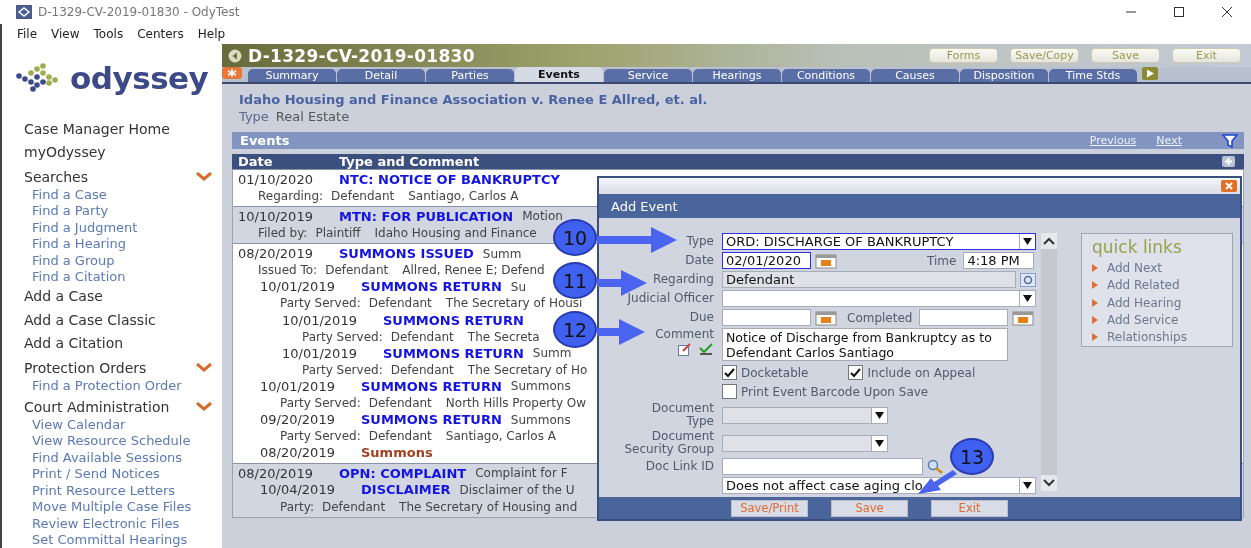 The width and height of the screenshot is (1251, 548). What do you see at coordinates (869, 279) in the screenshot?
I see `regarding-field: Defendant` at bounding box center [869, 279].